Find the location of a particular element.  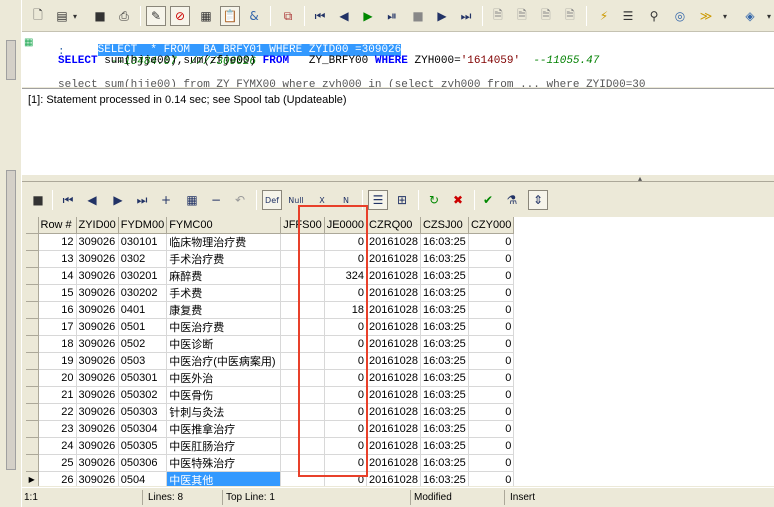

table-row: 18 309026 0502 中医诊断 0 20161028 16:03:25 0 is located at coordinates (270, 344).